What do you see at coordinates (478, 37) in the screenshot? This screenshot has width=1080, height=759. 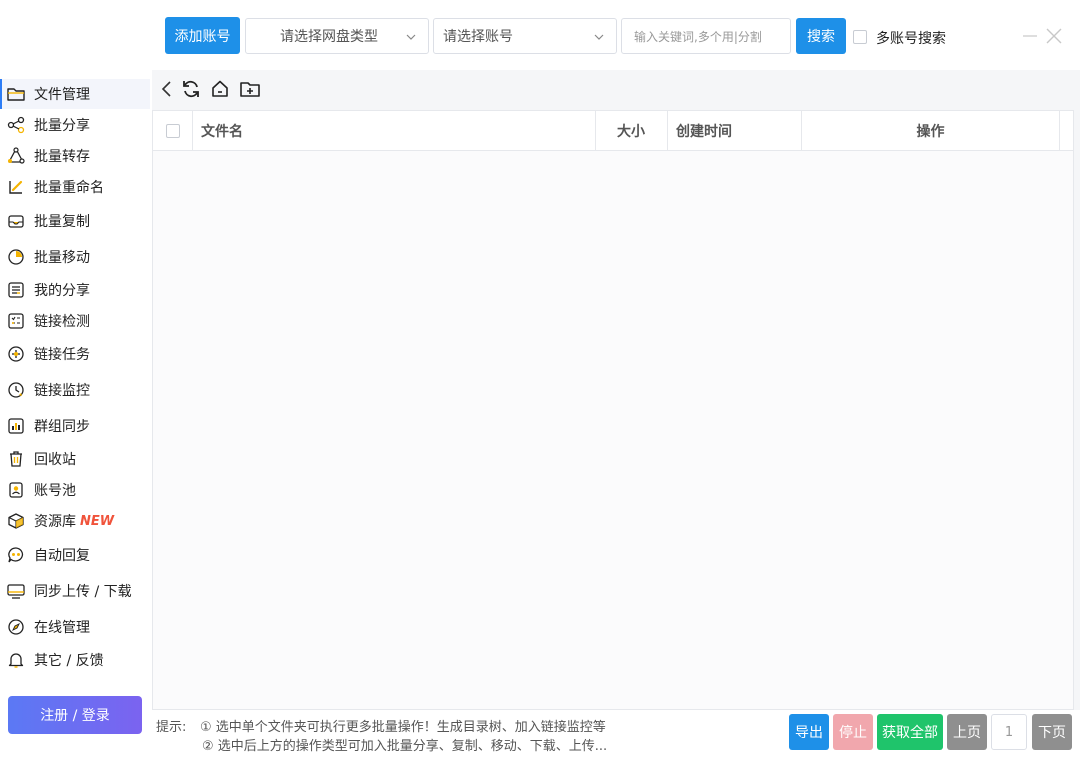 I see `account-select-value: 请选择账号` at bounding box center [478, 37].